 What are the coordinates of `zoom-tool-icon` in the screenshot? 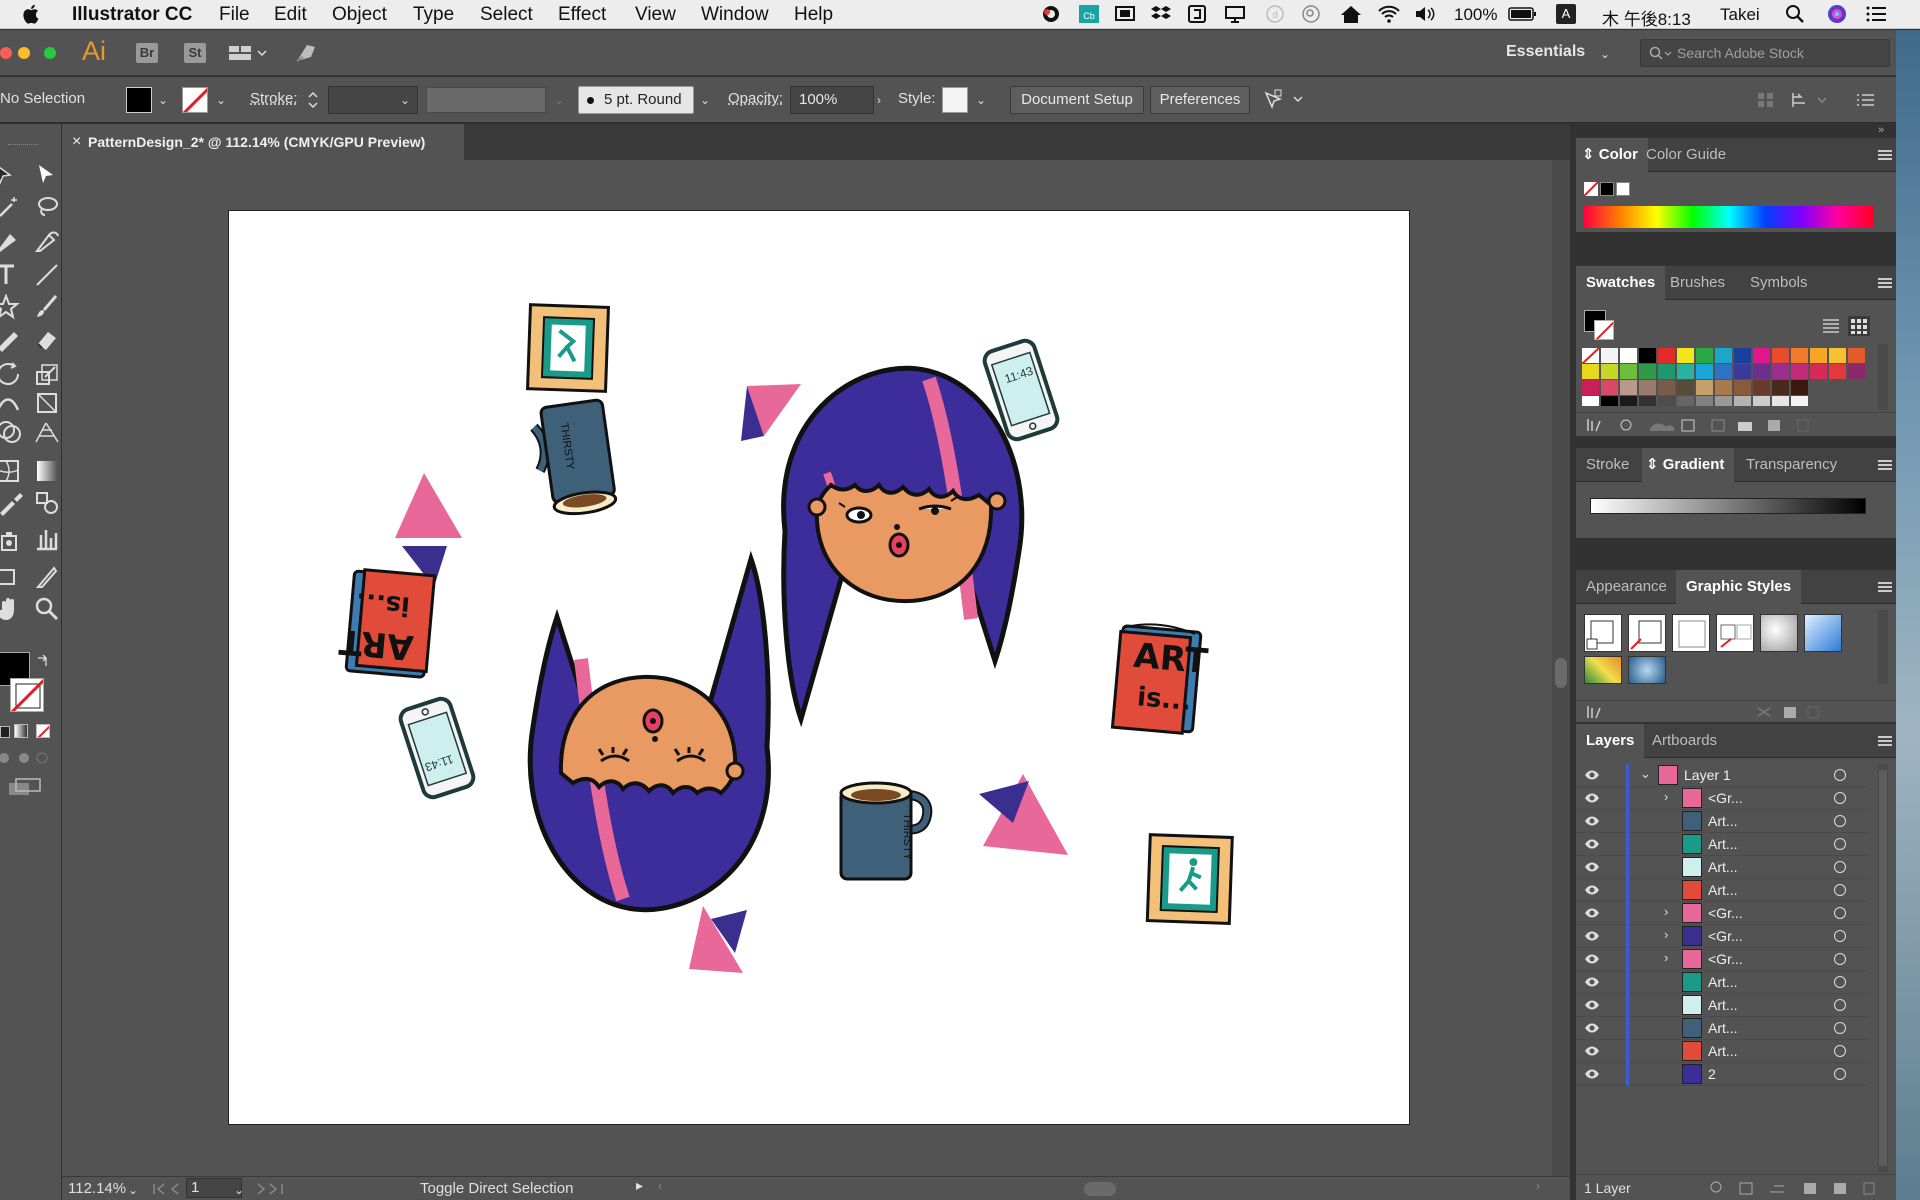 It's located at (47, 609).